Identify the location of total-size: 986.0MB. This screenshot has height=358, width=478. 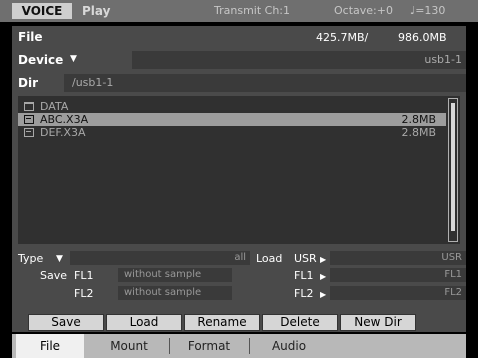
(422, 37).